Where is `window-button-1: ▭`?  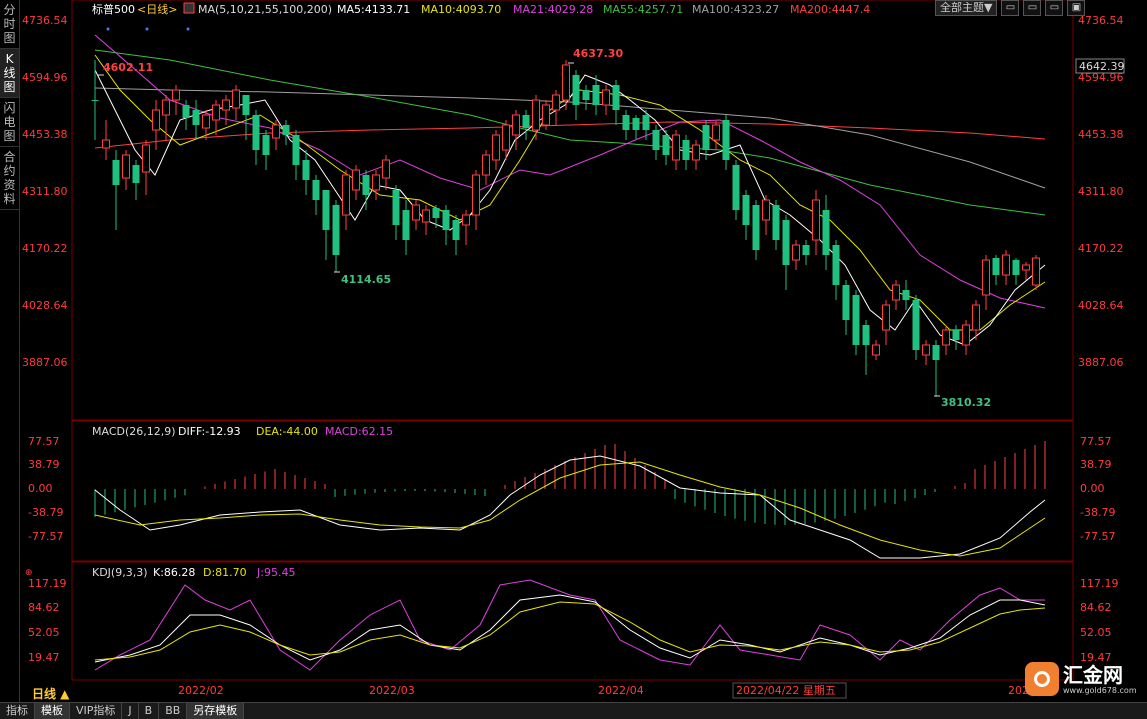
window-button-1: ▭ is located at coordinates (1010, 8).